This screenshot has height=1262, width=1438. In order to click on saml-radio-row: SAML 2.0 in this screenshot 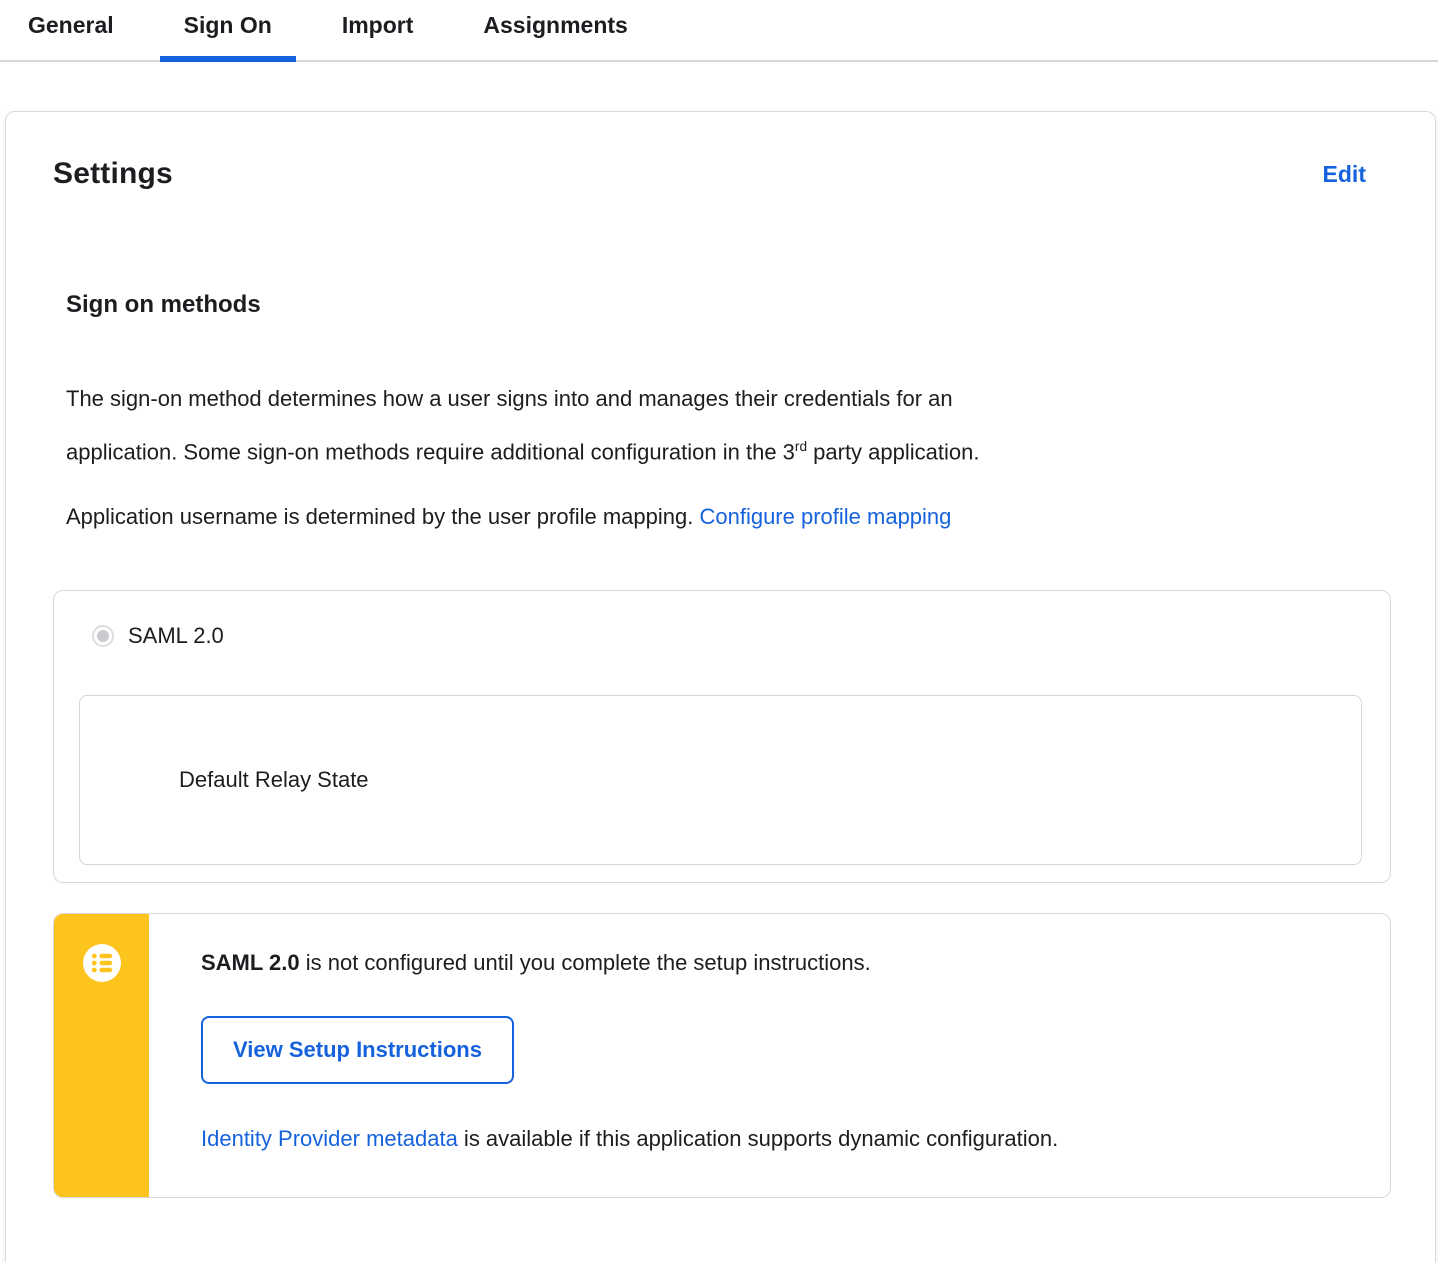, I will do `click(741, 636)`.